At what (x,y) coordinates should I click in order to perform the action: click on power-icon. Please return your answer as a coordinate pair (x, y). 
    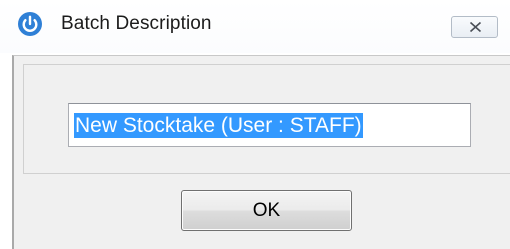
    Looking at the image, I should click on (30, 24).